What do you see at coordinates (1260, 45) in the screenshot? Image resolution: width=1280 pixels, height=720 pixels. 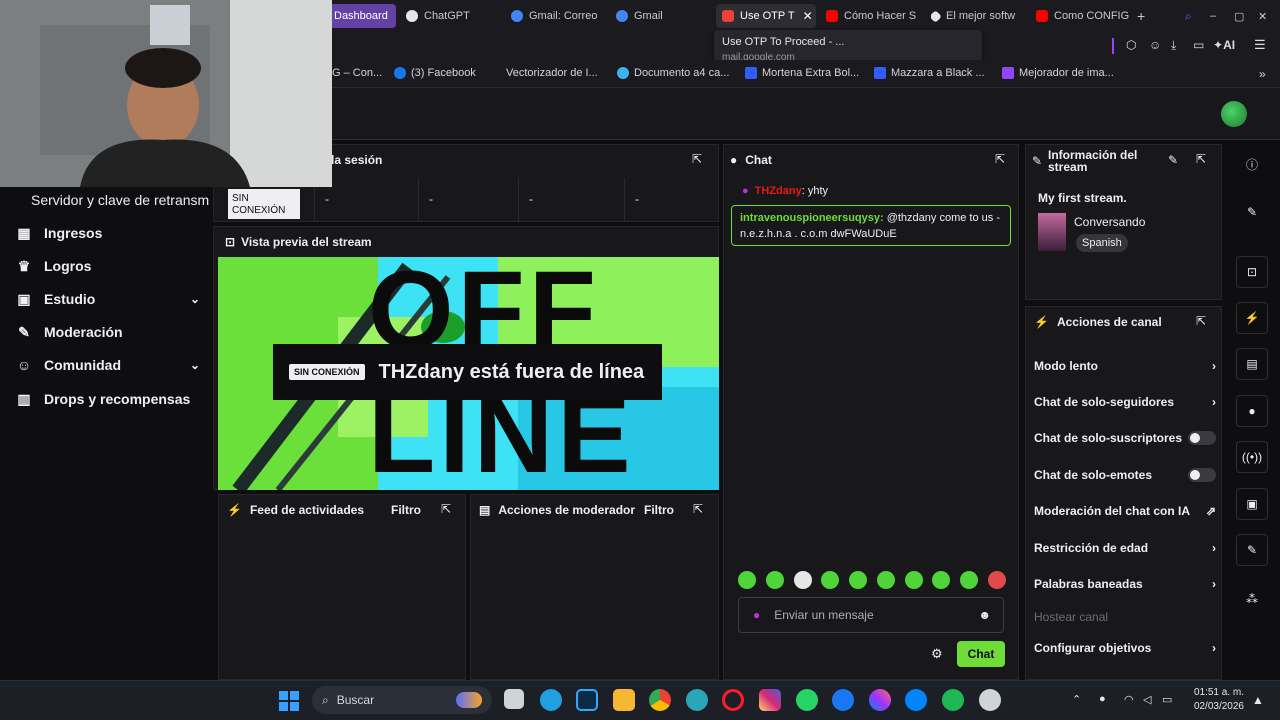 I see `menu-icon: ☰` at bounding box center [1260, 45].